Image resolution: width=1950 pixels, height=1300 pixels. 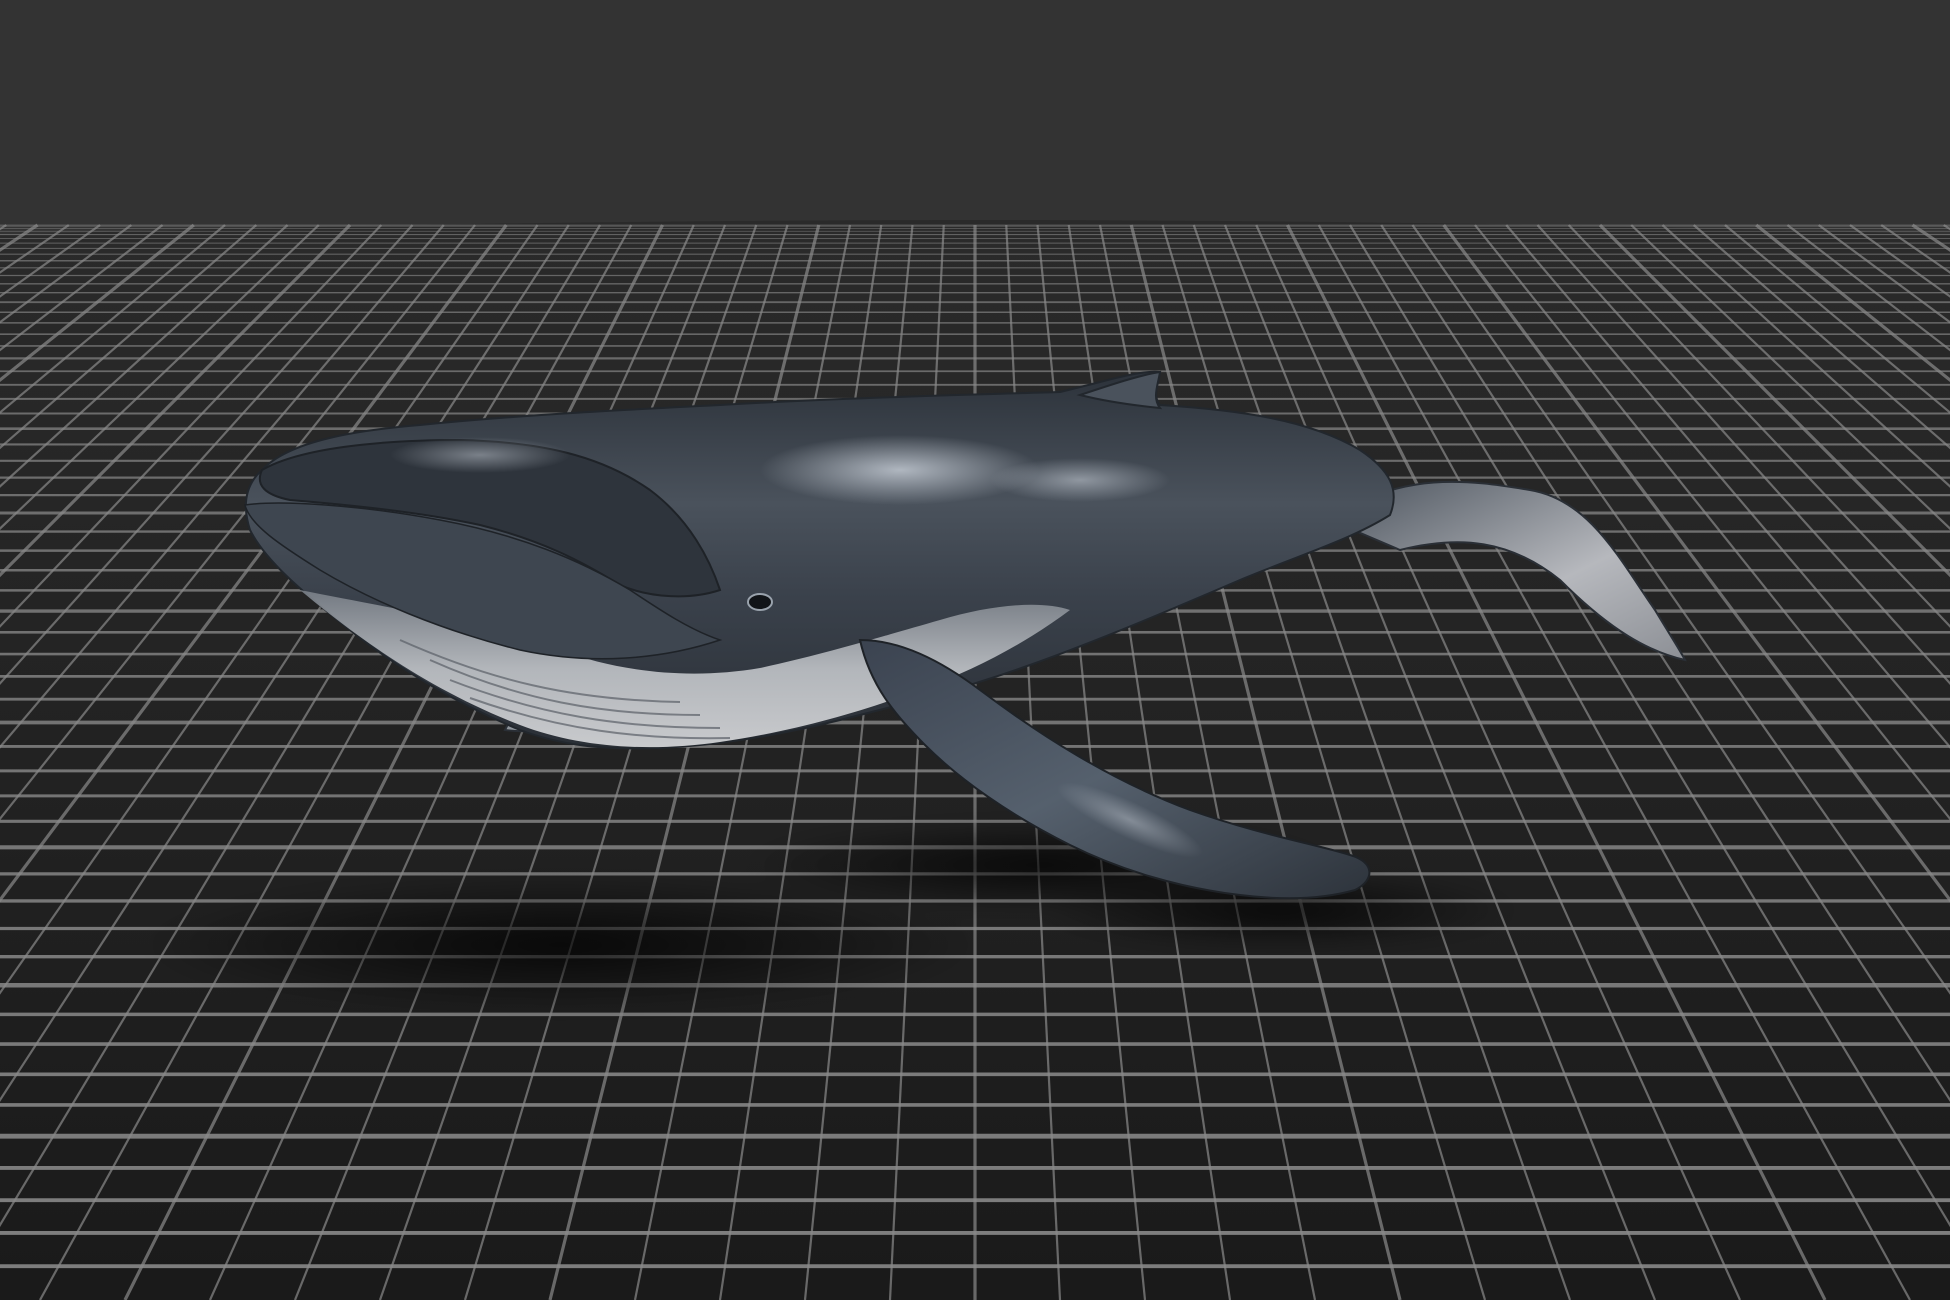 What do you see at coordinates (1080, 480) in the screenshot?
I see `flank-highlight` at bounding box center [1080, 480].